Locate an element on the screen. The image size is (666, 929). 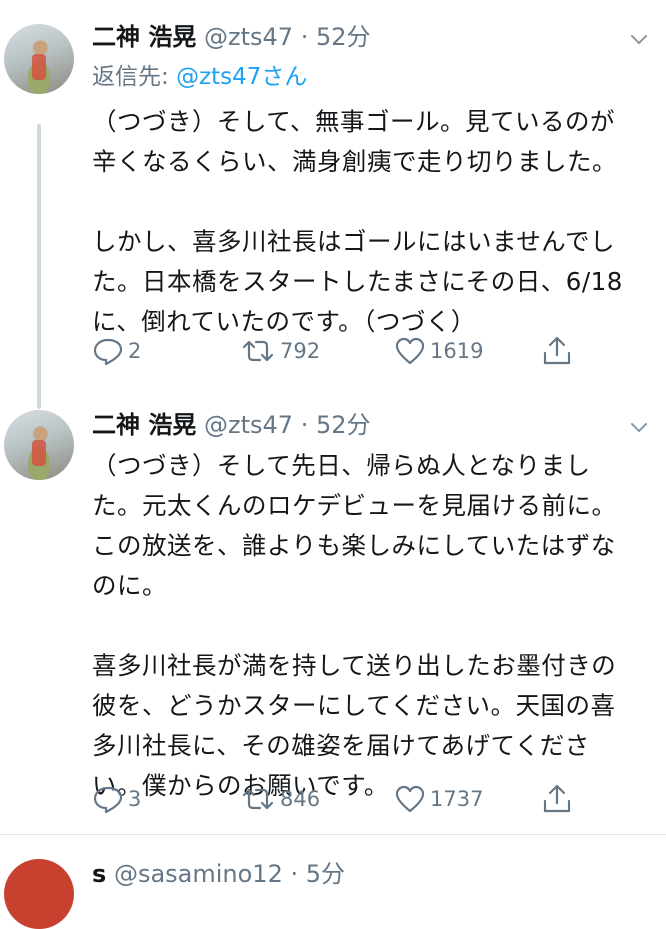
like-button: 1737 is located at coordinates (438, 799).